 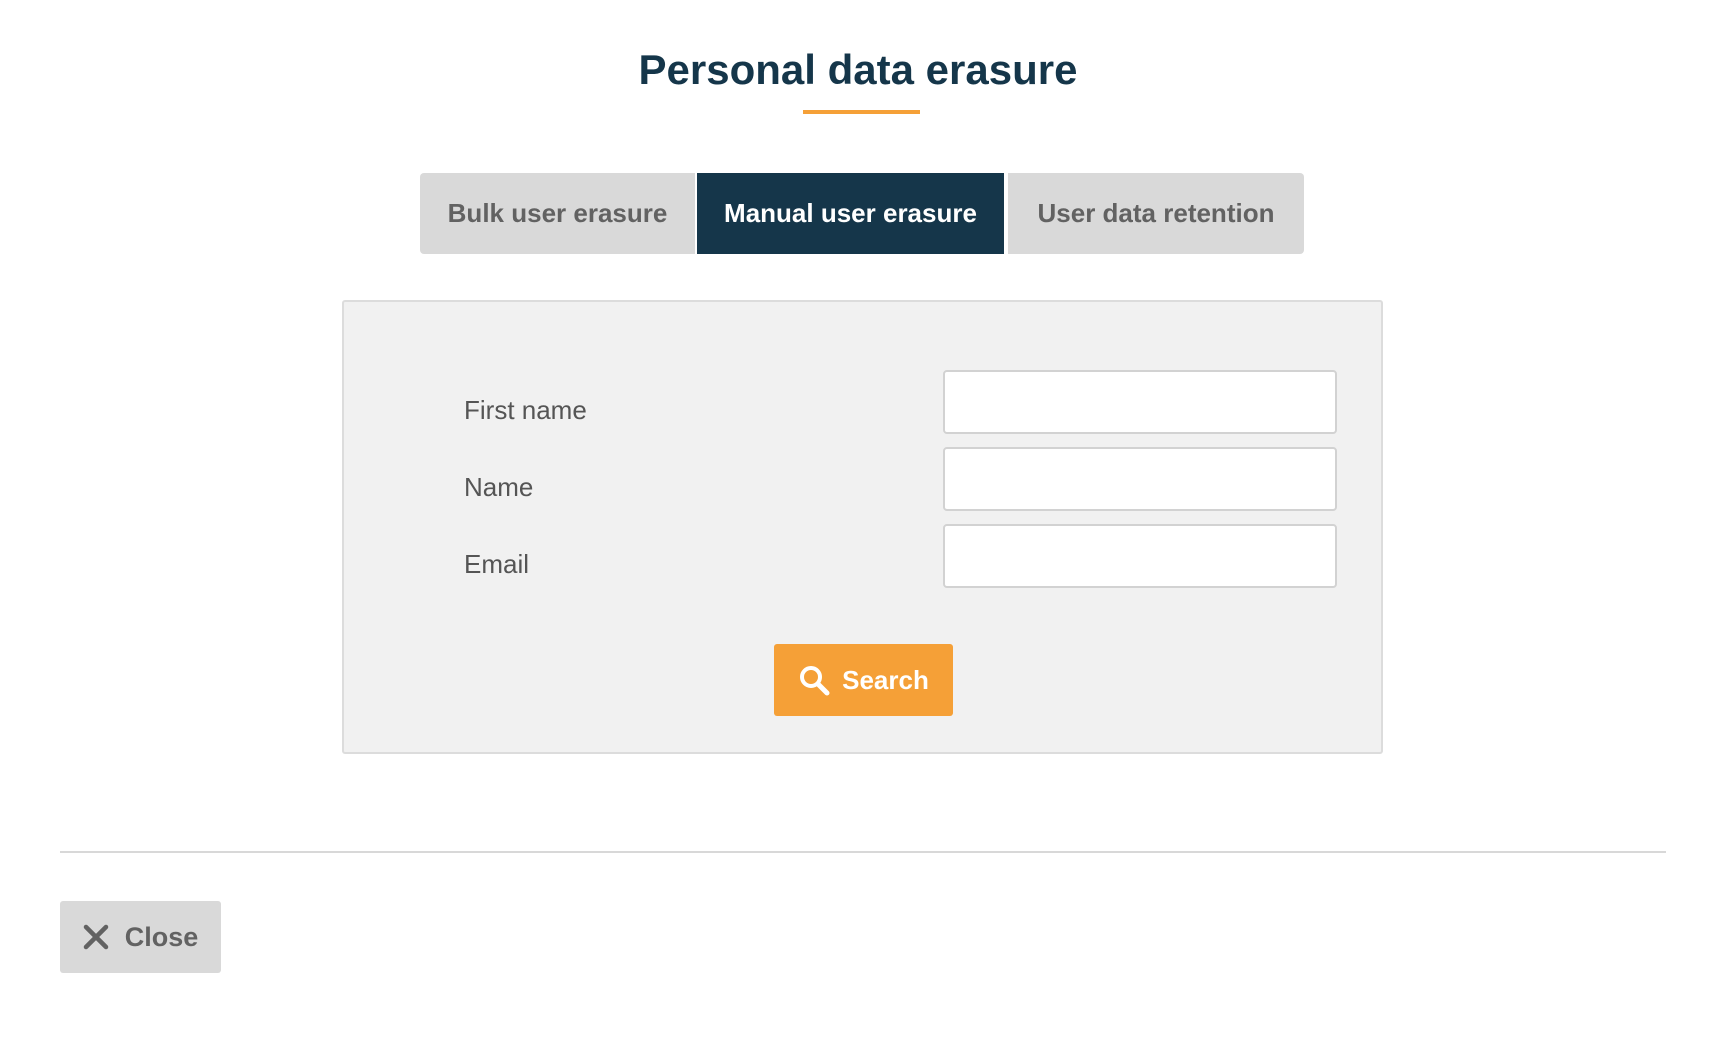 I want to click on first-name-label: First name, so click(x=525, y=410).